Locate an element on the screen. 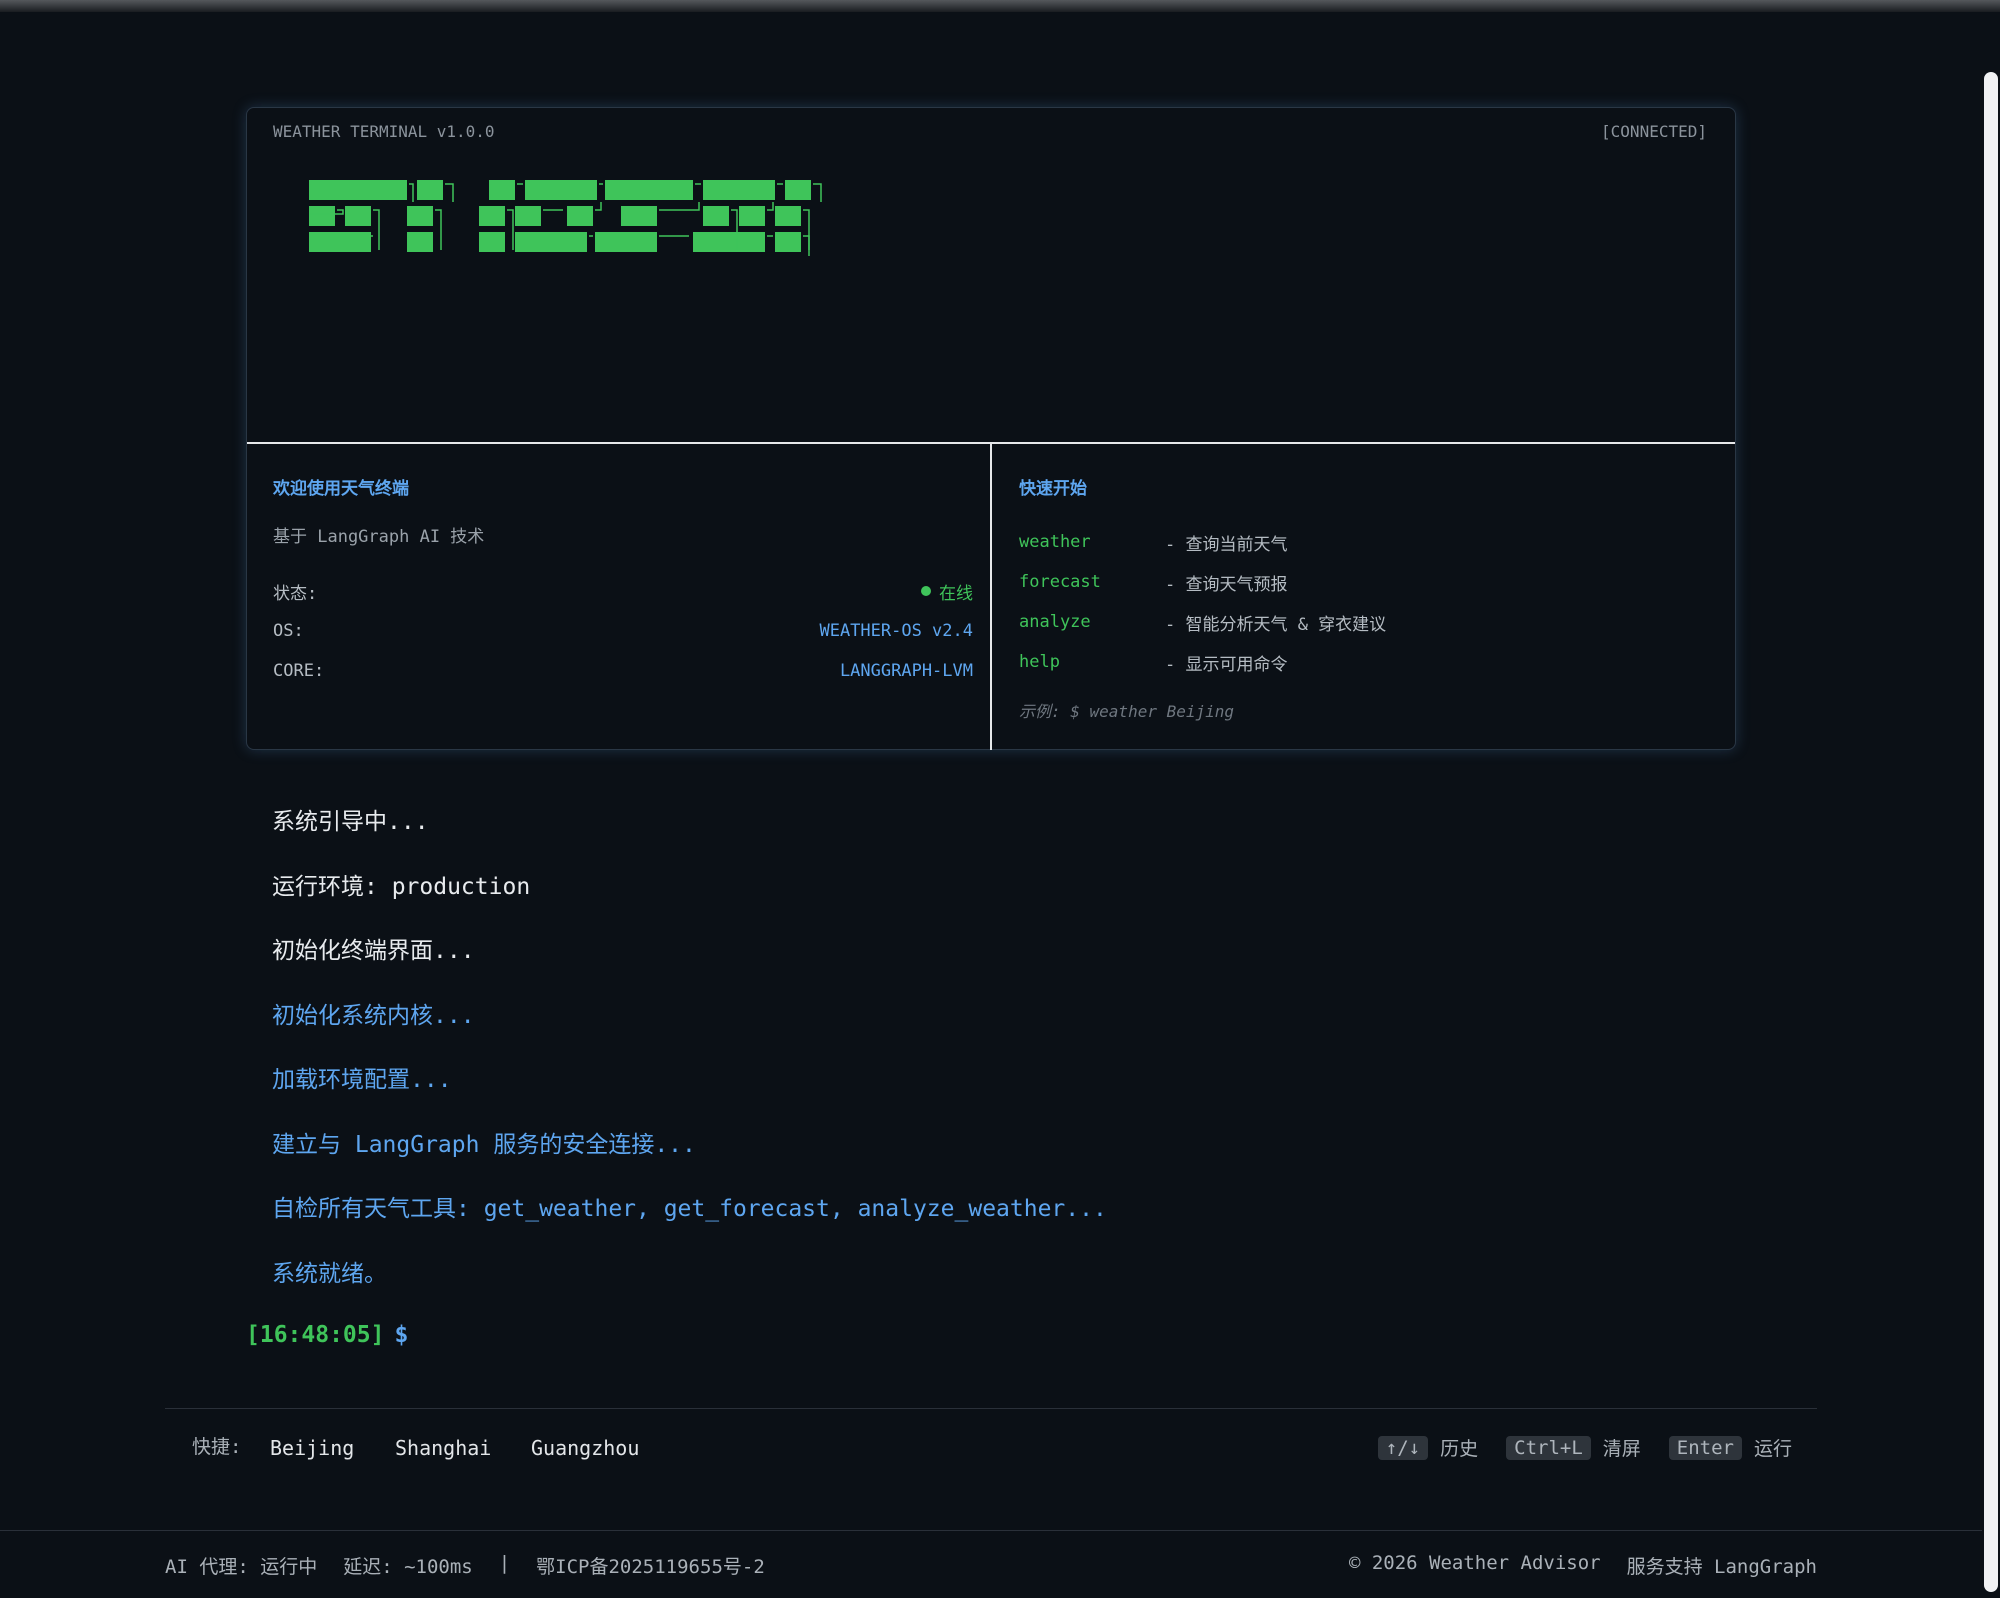 The height and width of the screenshot is (1598, 2000). core-key: CORE: is located at coordinates (299, 671).